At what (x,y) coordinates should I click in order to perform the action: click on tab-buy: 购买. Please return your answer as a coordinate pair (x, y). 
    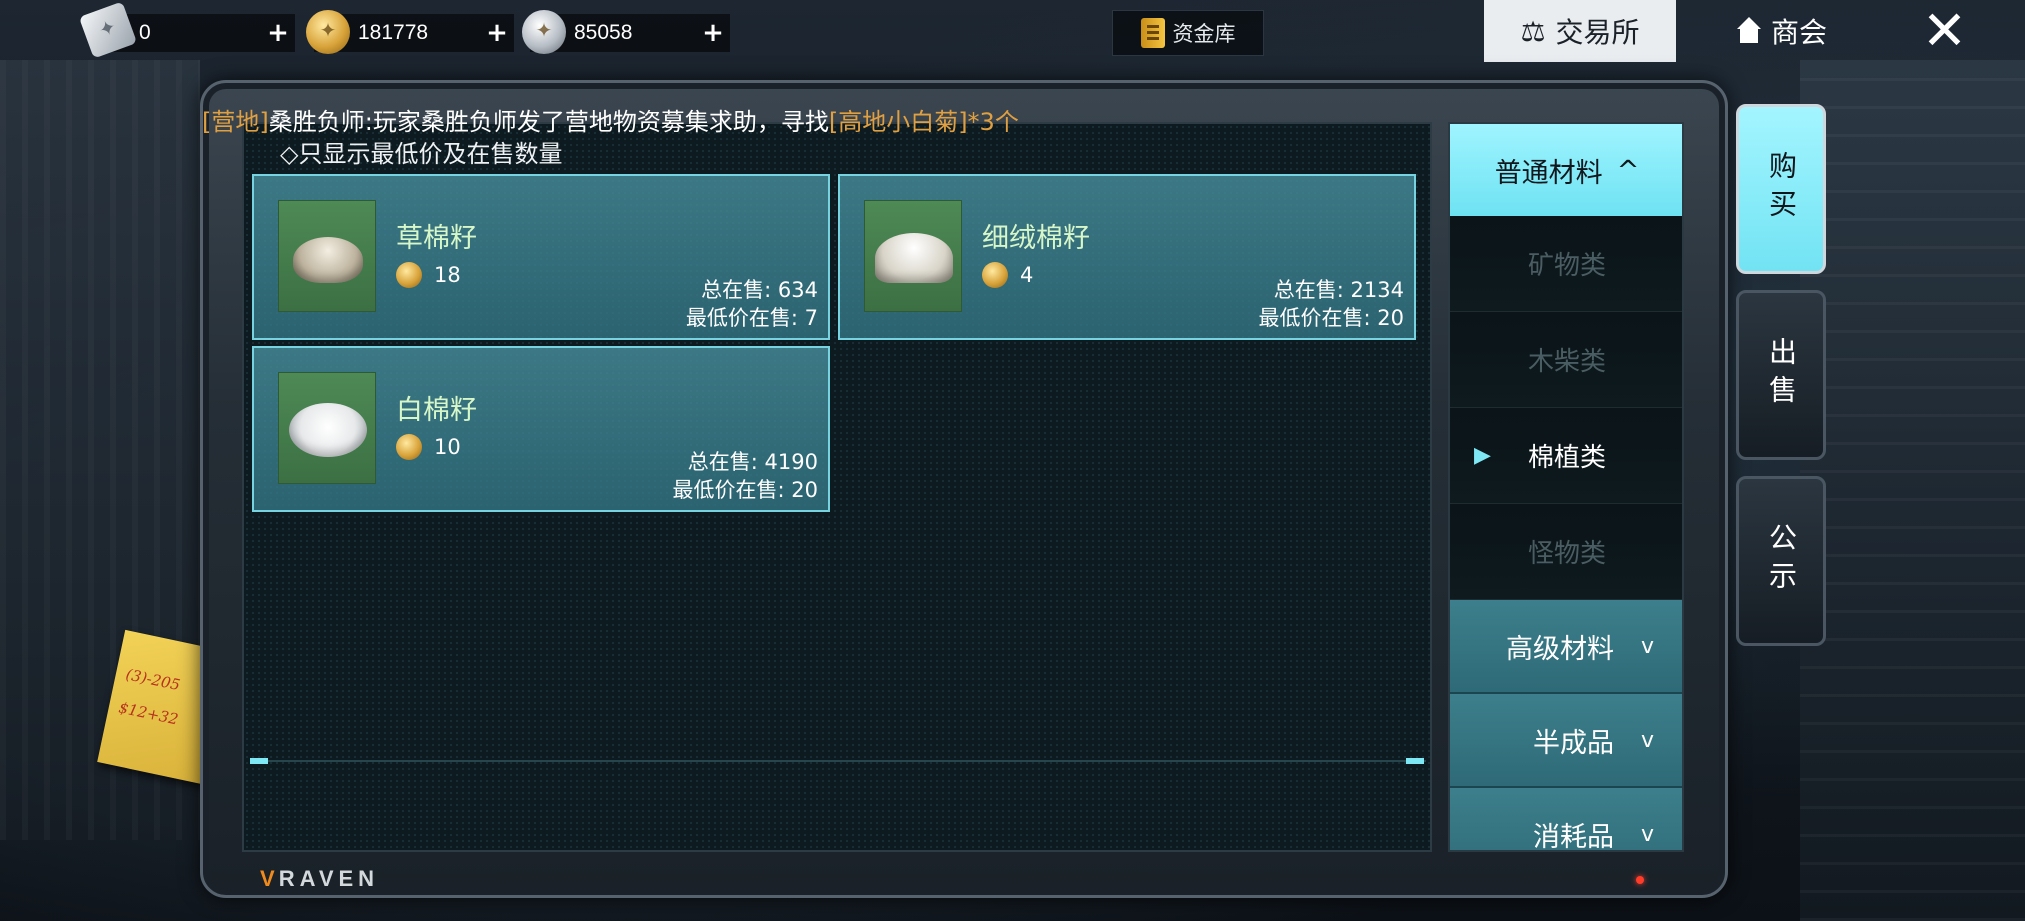
    Looking at the image, I should click on (1781, 189).